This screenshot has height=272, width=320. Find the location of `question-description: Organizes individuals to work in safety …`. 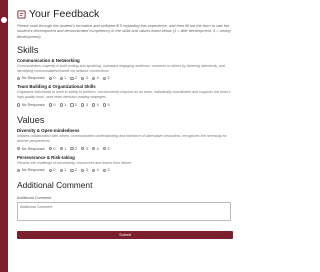

question-description: Organizes individuals to work in safety … is located at coordinates (124, 95).